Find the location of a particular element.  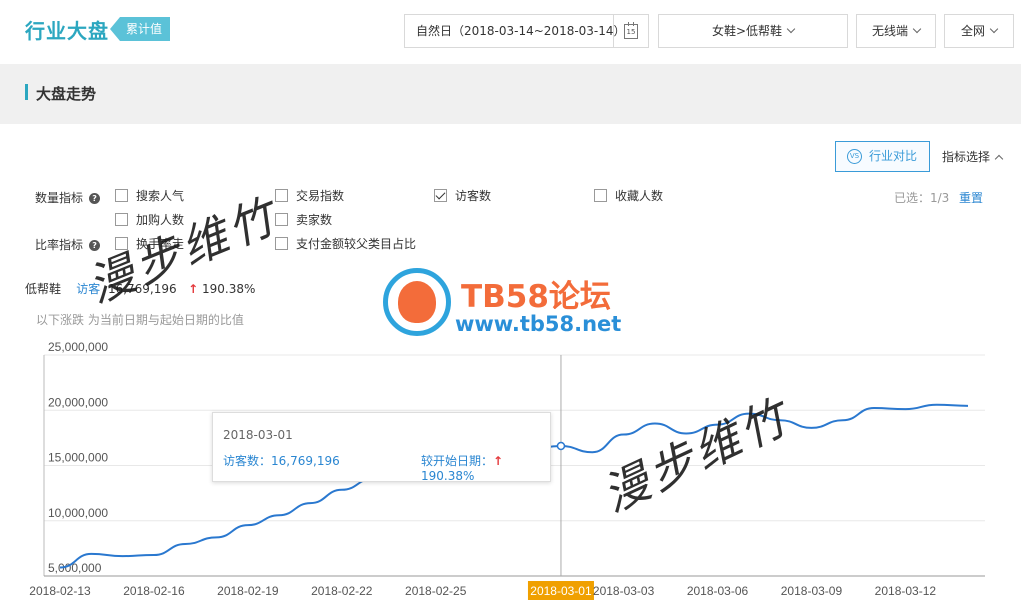

checkbox-payment-share: 支付金额较父类目占比 is located at coordinates (345, 244).